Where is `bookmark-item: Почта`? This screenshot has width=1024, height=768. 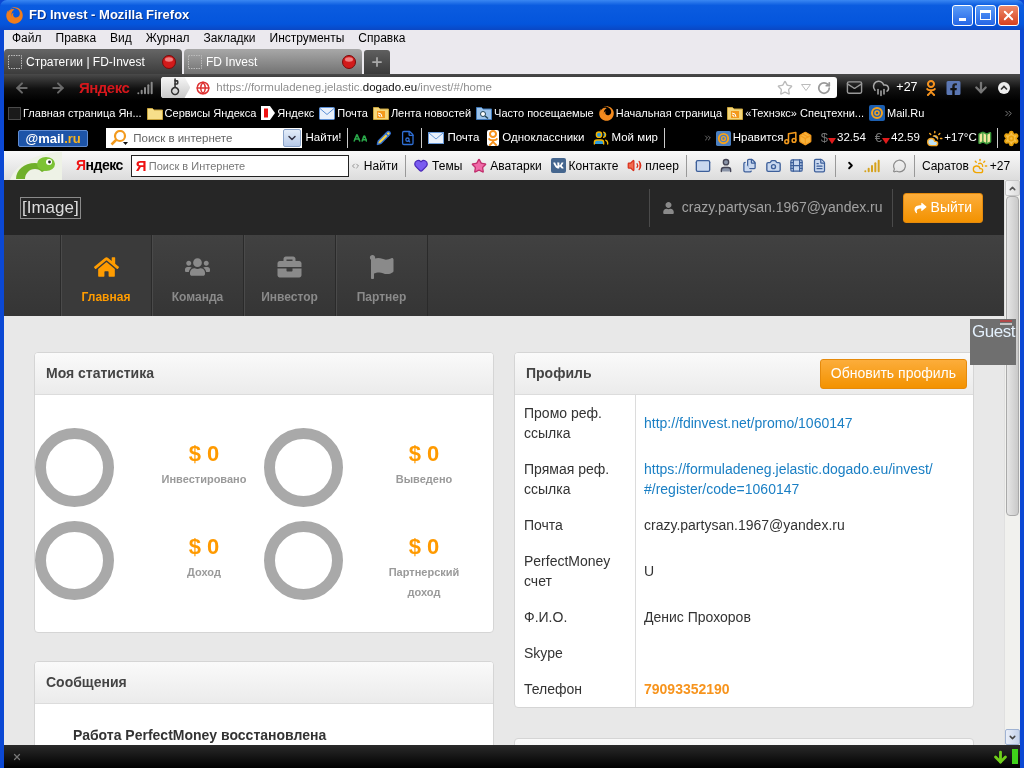 bookmark-item: Почта is located at coordinates (343, 113).